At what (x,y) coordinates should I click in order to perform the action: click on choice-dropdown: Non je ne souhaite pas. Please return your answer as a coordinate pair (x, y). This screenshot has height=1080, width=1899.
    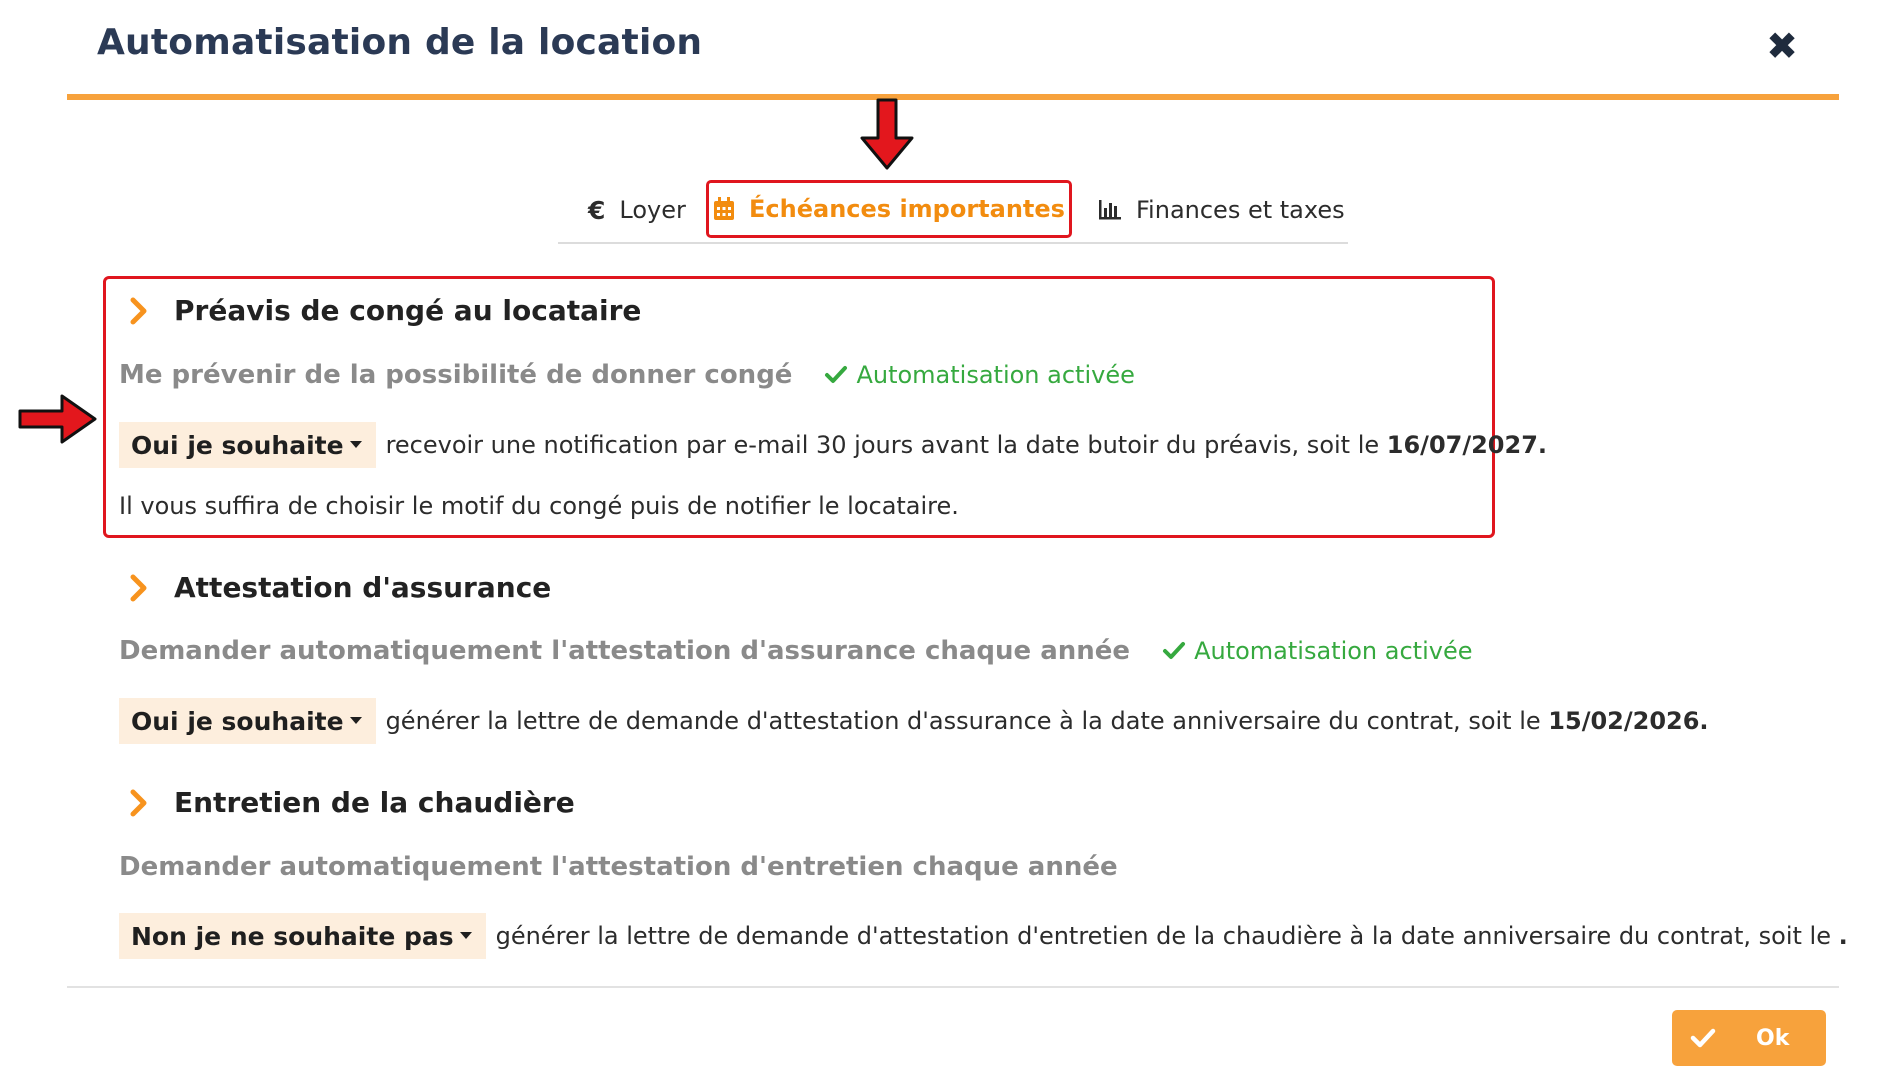
    Looking at the image, I should click on (302, 936).